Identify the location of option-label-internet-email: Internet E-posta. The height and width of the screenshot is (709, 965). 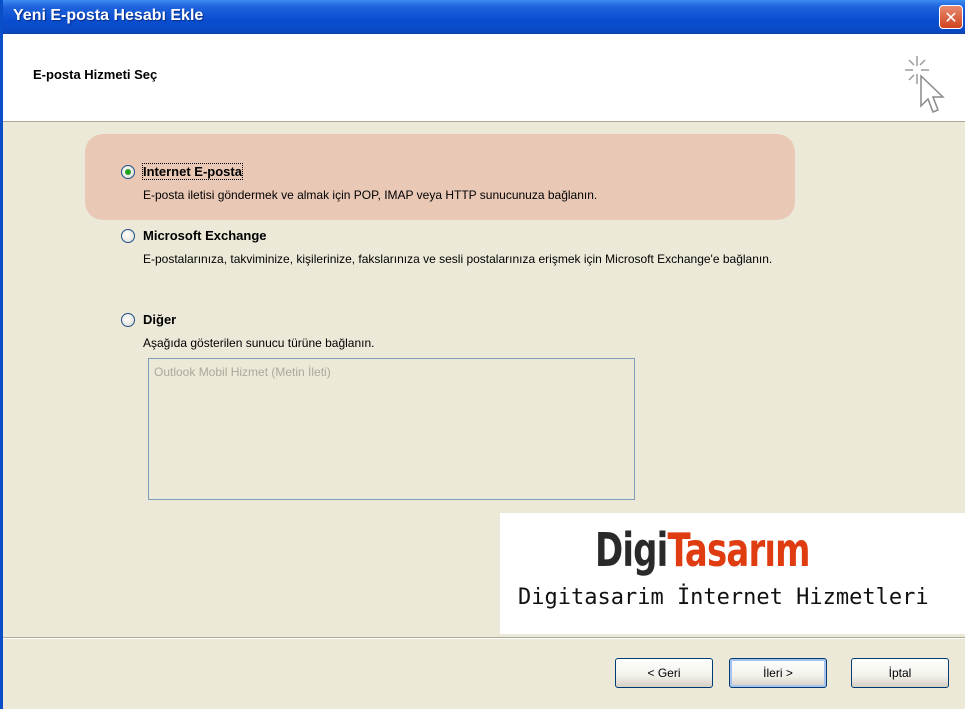
(192, 171).